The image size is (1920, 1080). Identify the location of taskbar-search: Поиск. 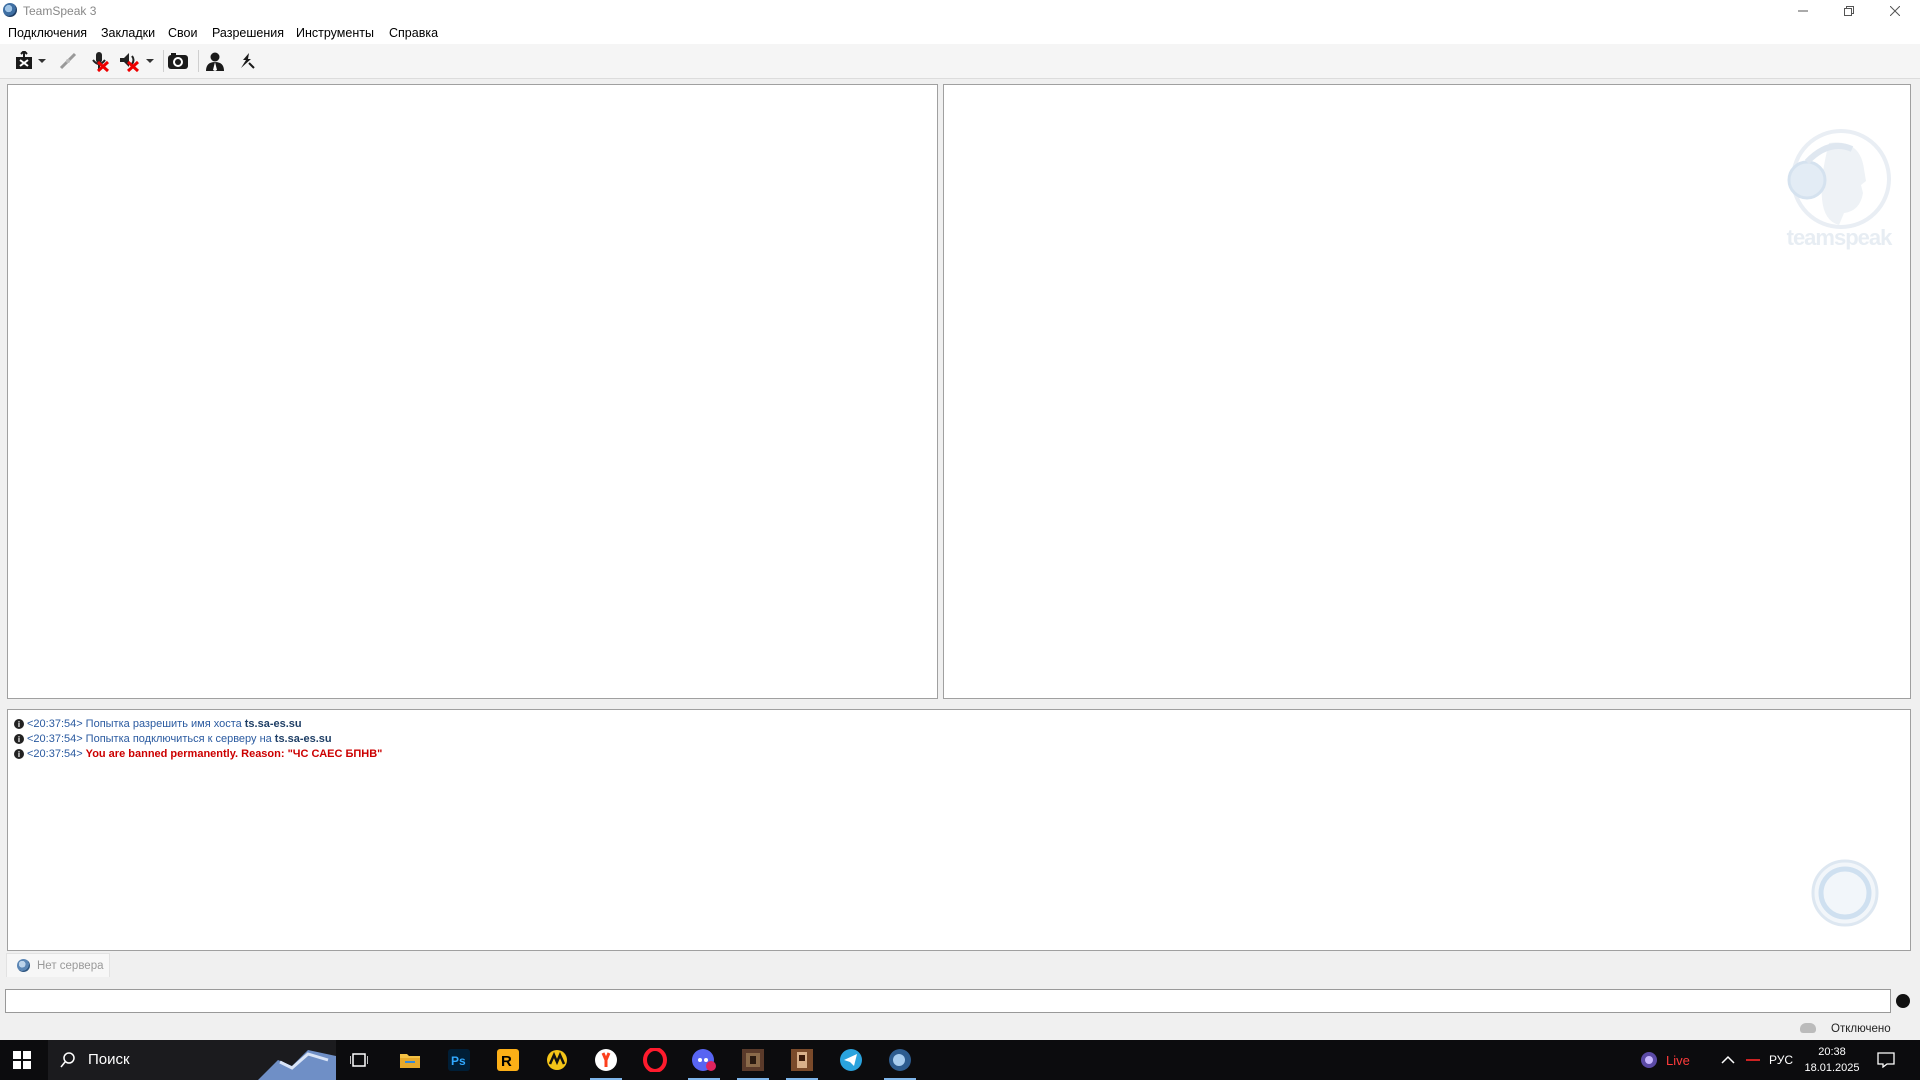
(192, 1060).